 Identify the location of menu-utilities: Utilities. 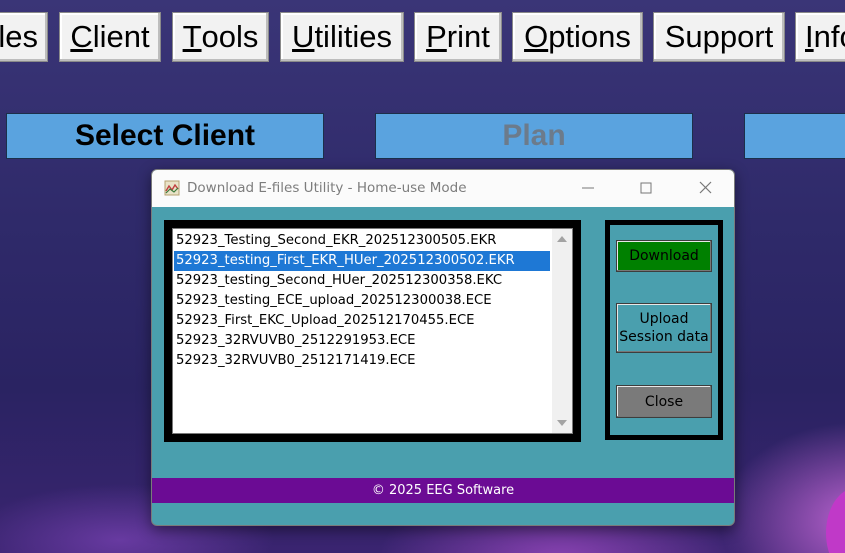
(342, 37).